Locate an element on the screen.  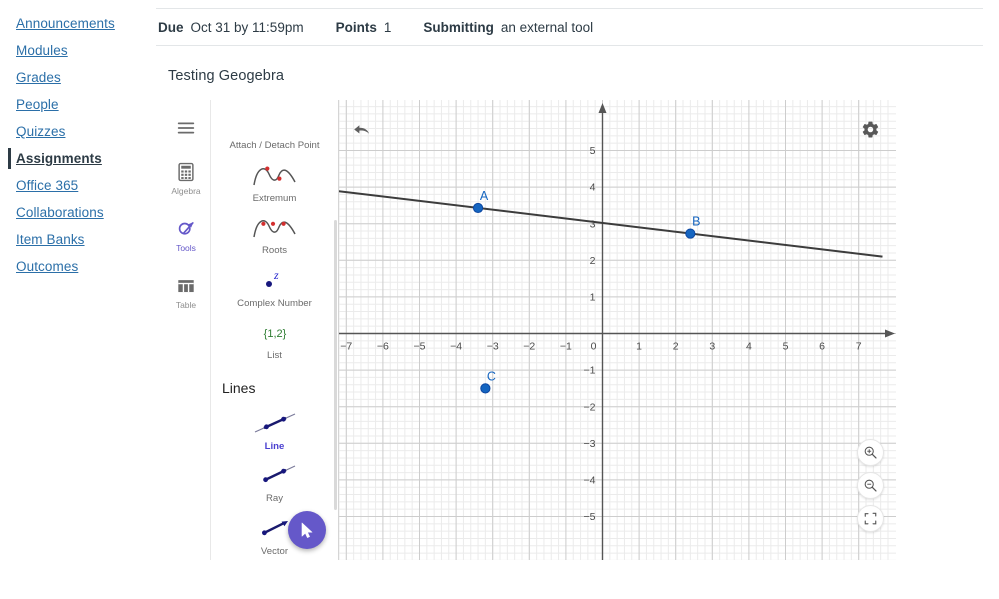
meta-value: Oct 31 by 11:59pm is located at coordinates (247, 27).